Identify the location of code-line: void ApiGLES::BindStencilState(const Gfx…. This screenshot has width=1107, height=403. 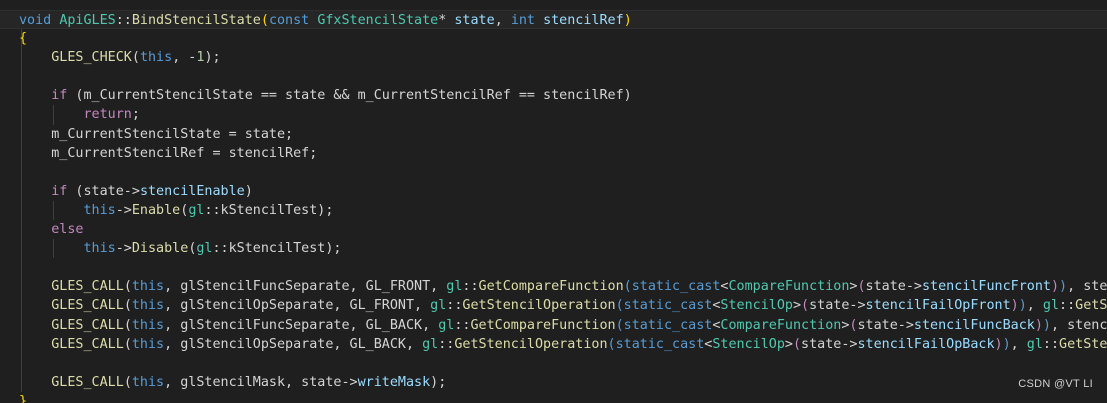
(553, 20).